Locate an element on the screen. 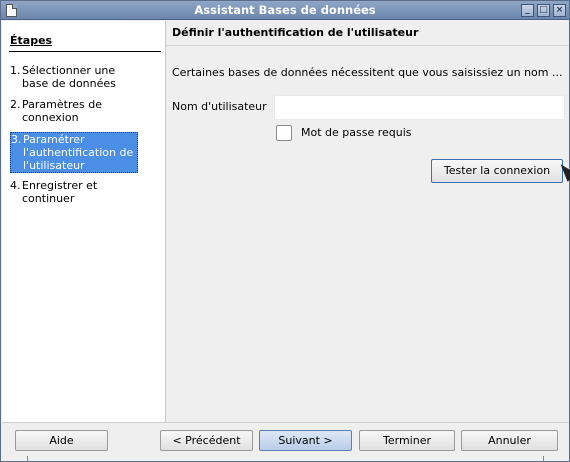  username-input is located at coordinates (419, 107).